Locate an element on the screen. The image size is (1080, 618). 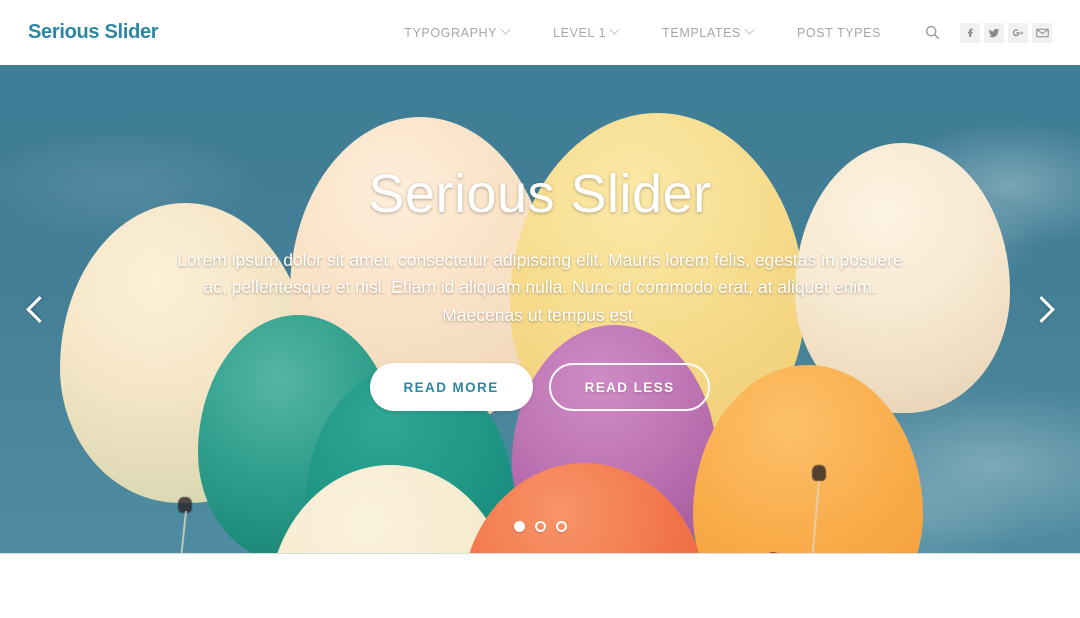
search-icon is located at coordinates (932, 32).